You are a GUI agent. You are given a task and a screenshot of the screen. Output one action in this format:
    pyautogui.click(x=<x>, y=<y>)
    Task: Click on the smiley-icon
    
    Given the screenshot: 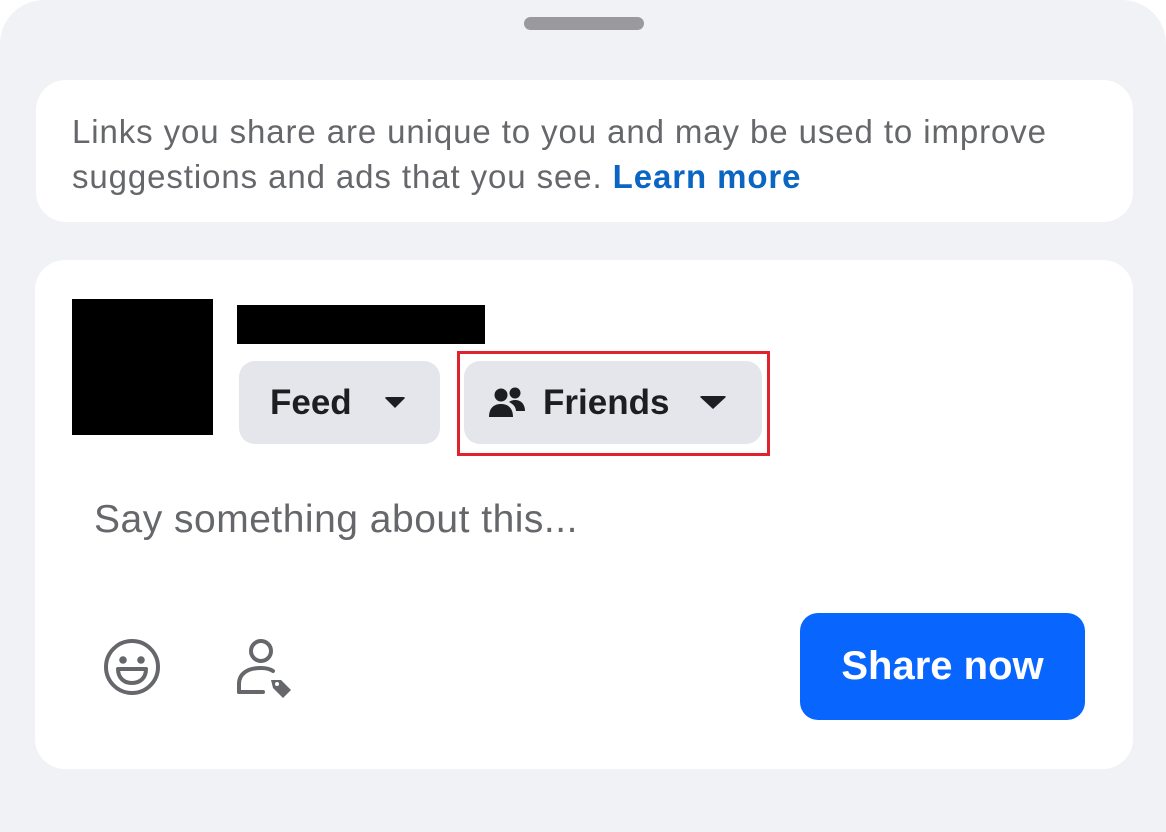 What is the action you would take?
    pyautogui.click(x=132, y=667)
    